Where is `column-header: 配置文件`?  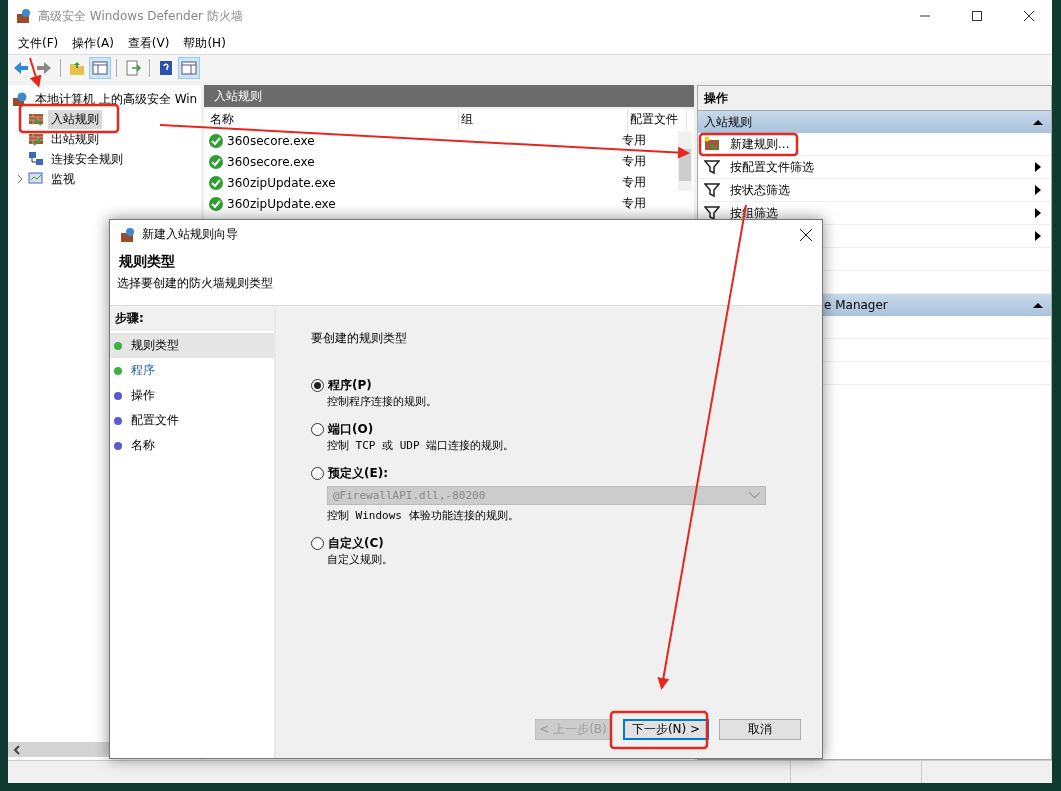
column-header: 配置文件 is located at coordinates (657, 119).